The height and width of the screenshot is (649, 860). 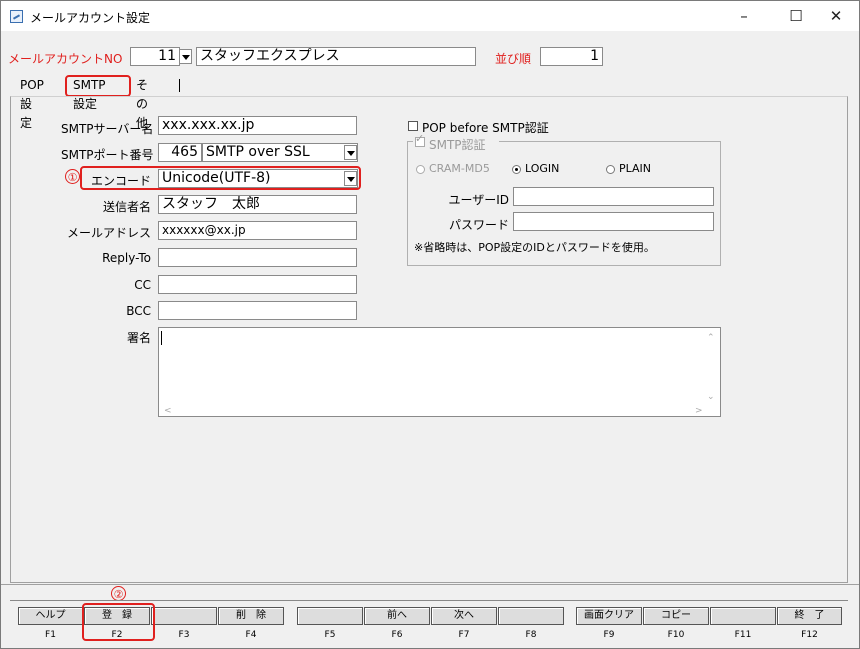 I want to click on userid-field, so click(x=613, y=196).